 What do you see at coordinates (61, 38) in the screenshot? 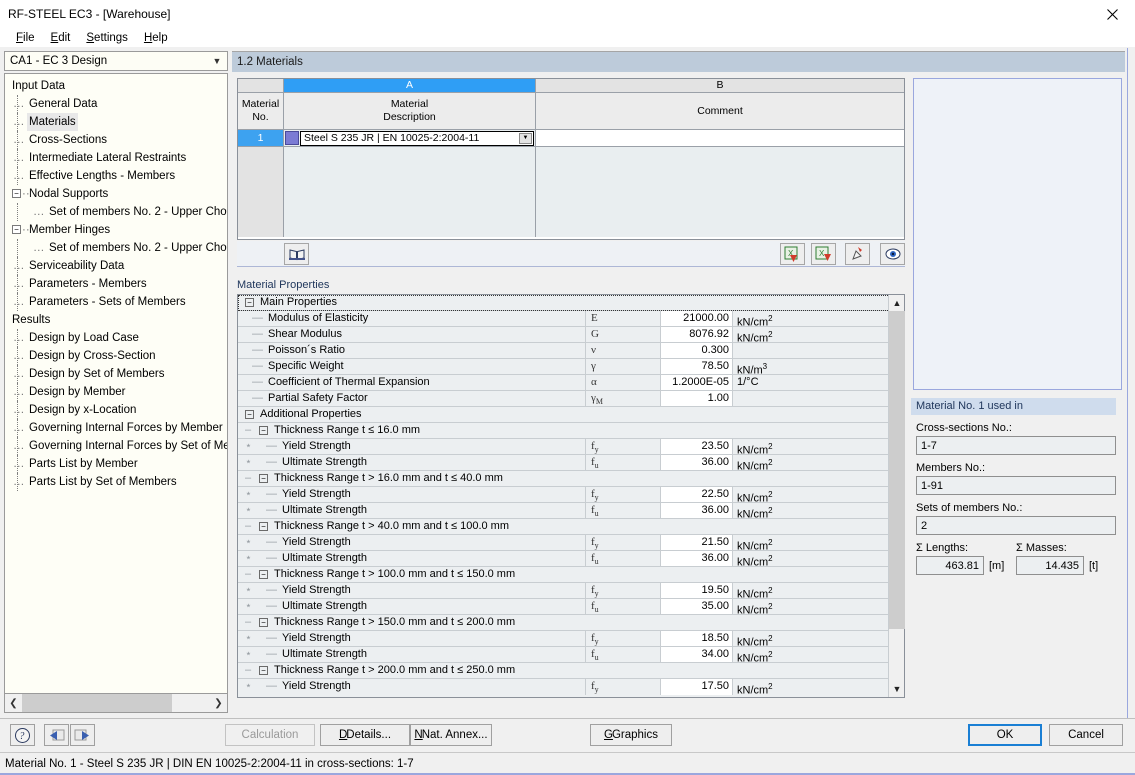
I see `menu-item-edit: Edit` at bounding box center [61, 38].